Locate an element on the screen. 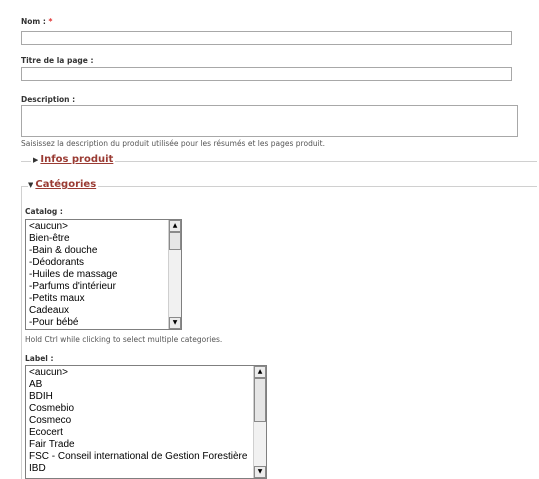  select-option: Cadeaux is located at coordinates (103, 311).